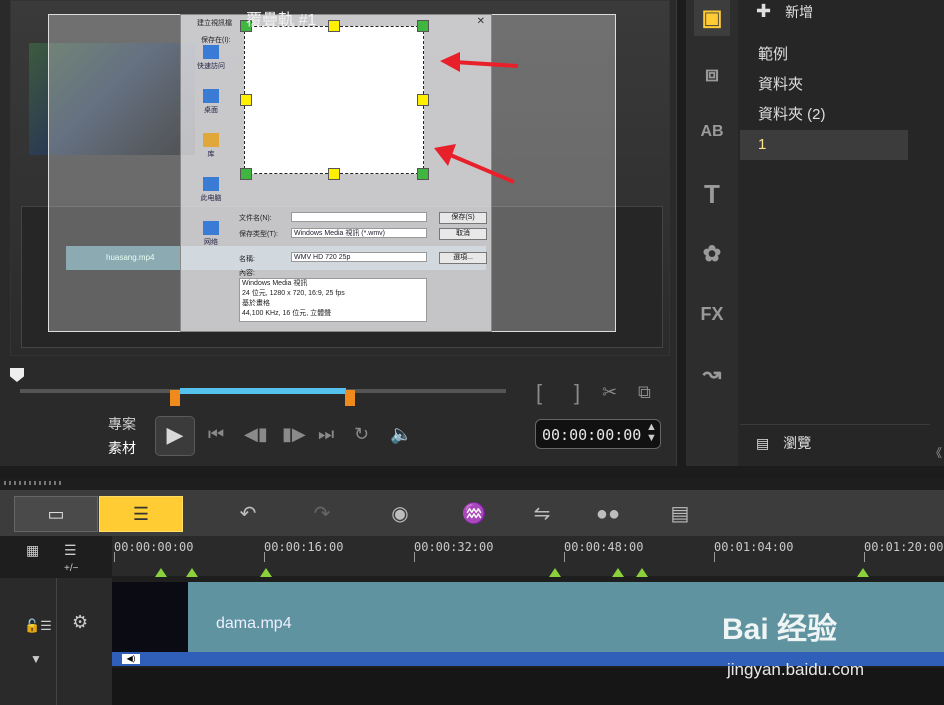  What do you see at coordinates (247, 259) in the screenshot?
I see `name-label: 名稱:` at bounding box center [247, 259].